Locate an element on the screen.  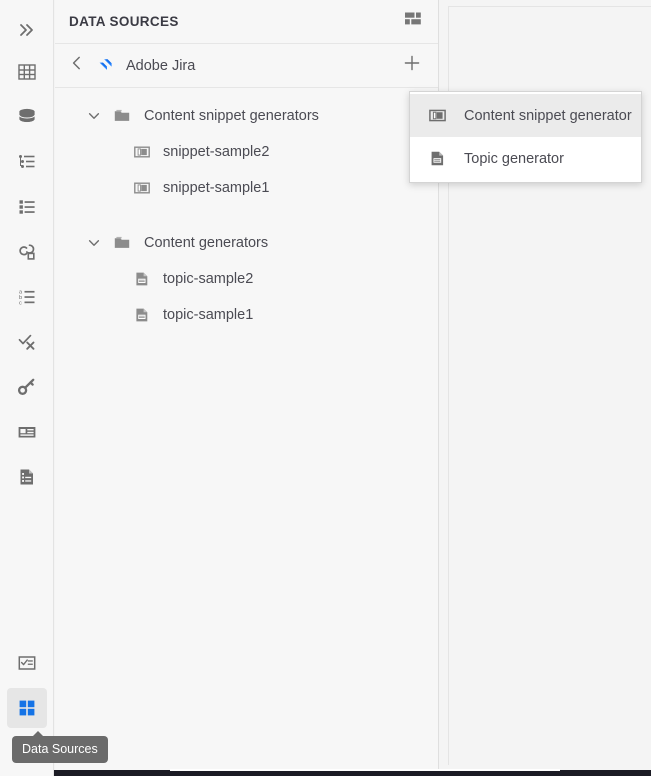
left-icon-rail: a b c is located at coordinates (27, 388).